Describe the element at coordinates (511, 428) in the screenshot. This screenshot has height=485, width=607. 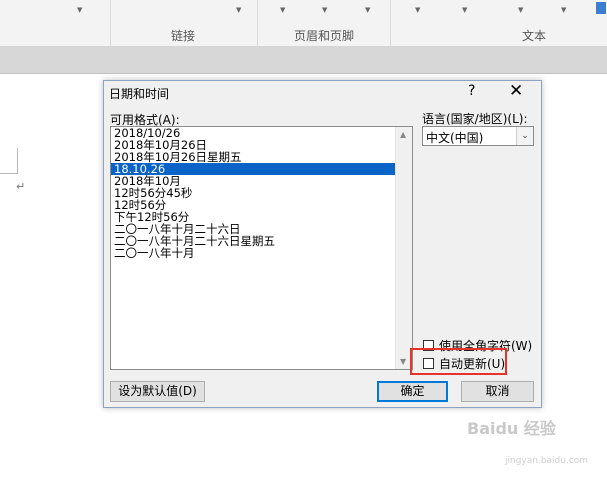
I see `watermark-logo: Baidu 经验` at that location.